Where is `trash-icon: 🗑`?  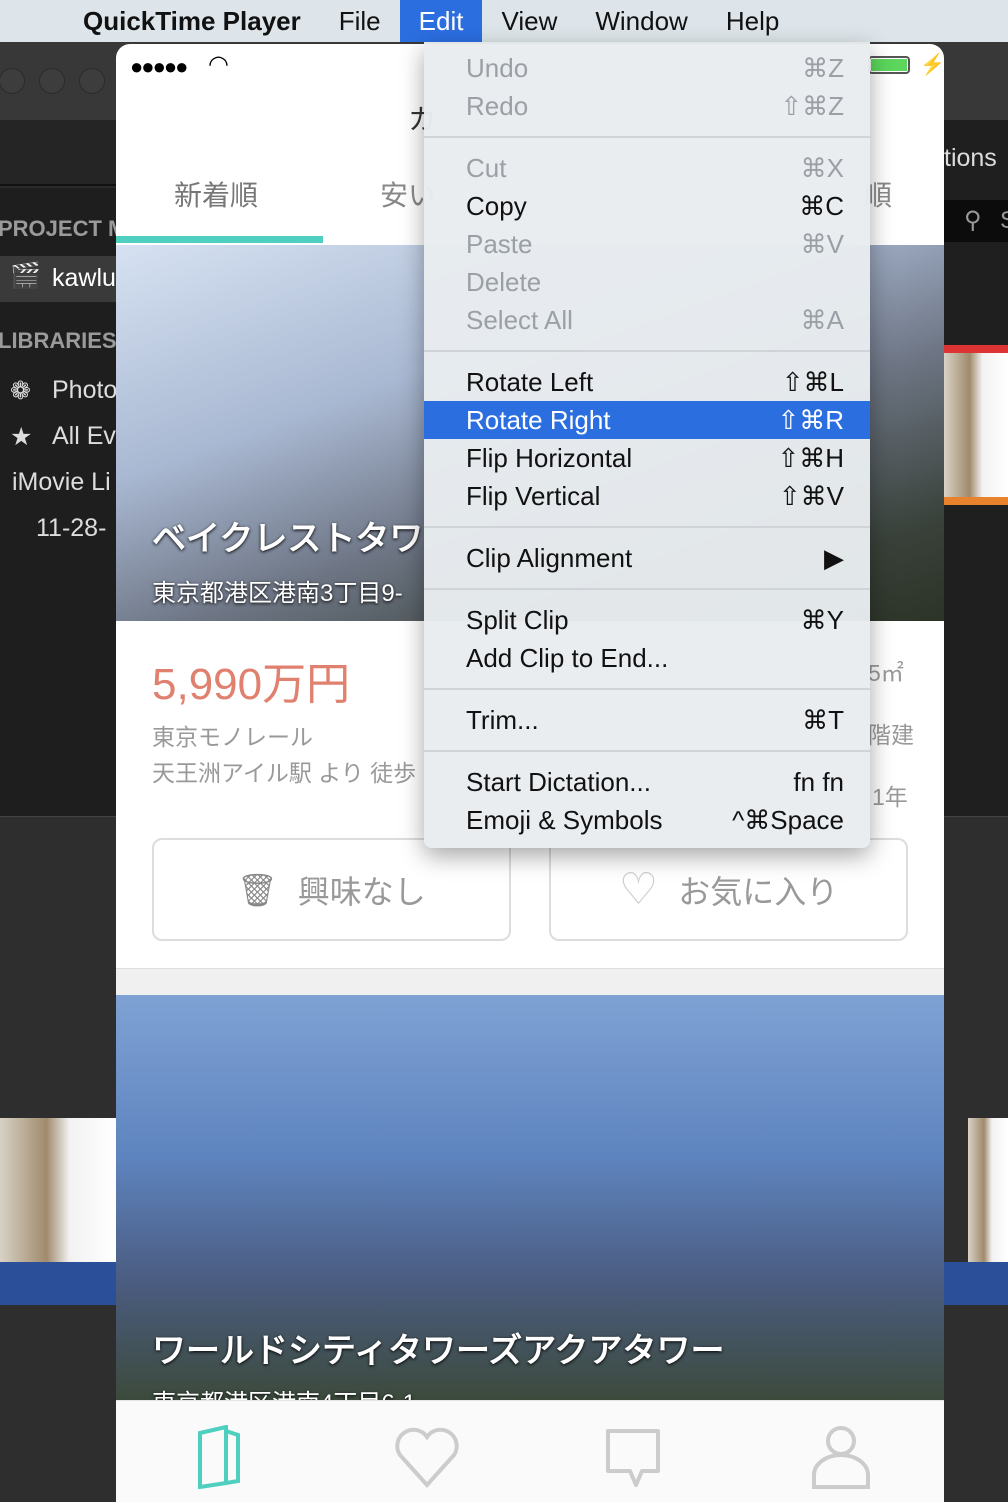 trash-icon: 🗑 is located at coordinates (257, 889).